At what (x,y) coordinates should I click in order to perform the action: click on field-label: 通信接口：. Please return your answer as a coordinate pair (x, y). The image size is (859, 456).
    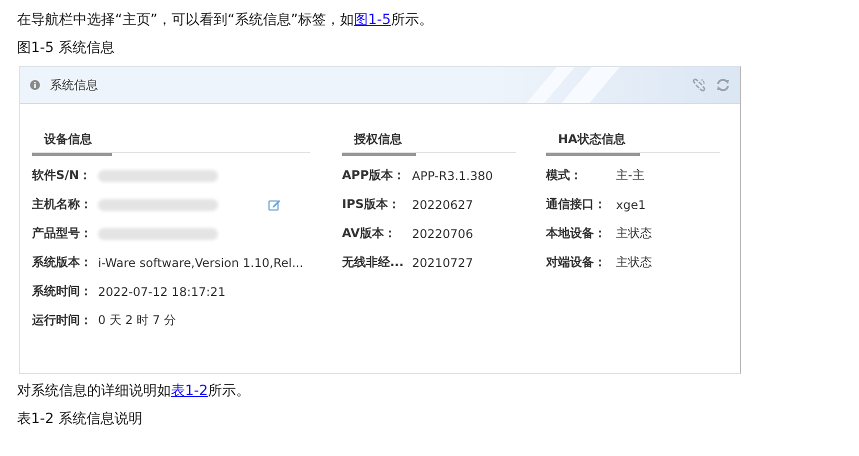
    Looking at the image, I should click on (576, 204).